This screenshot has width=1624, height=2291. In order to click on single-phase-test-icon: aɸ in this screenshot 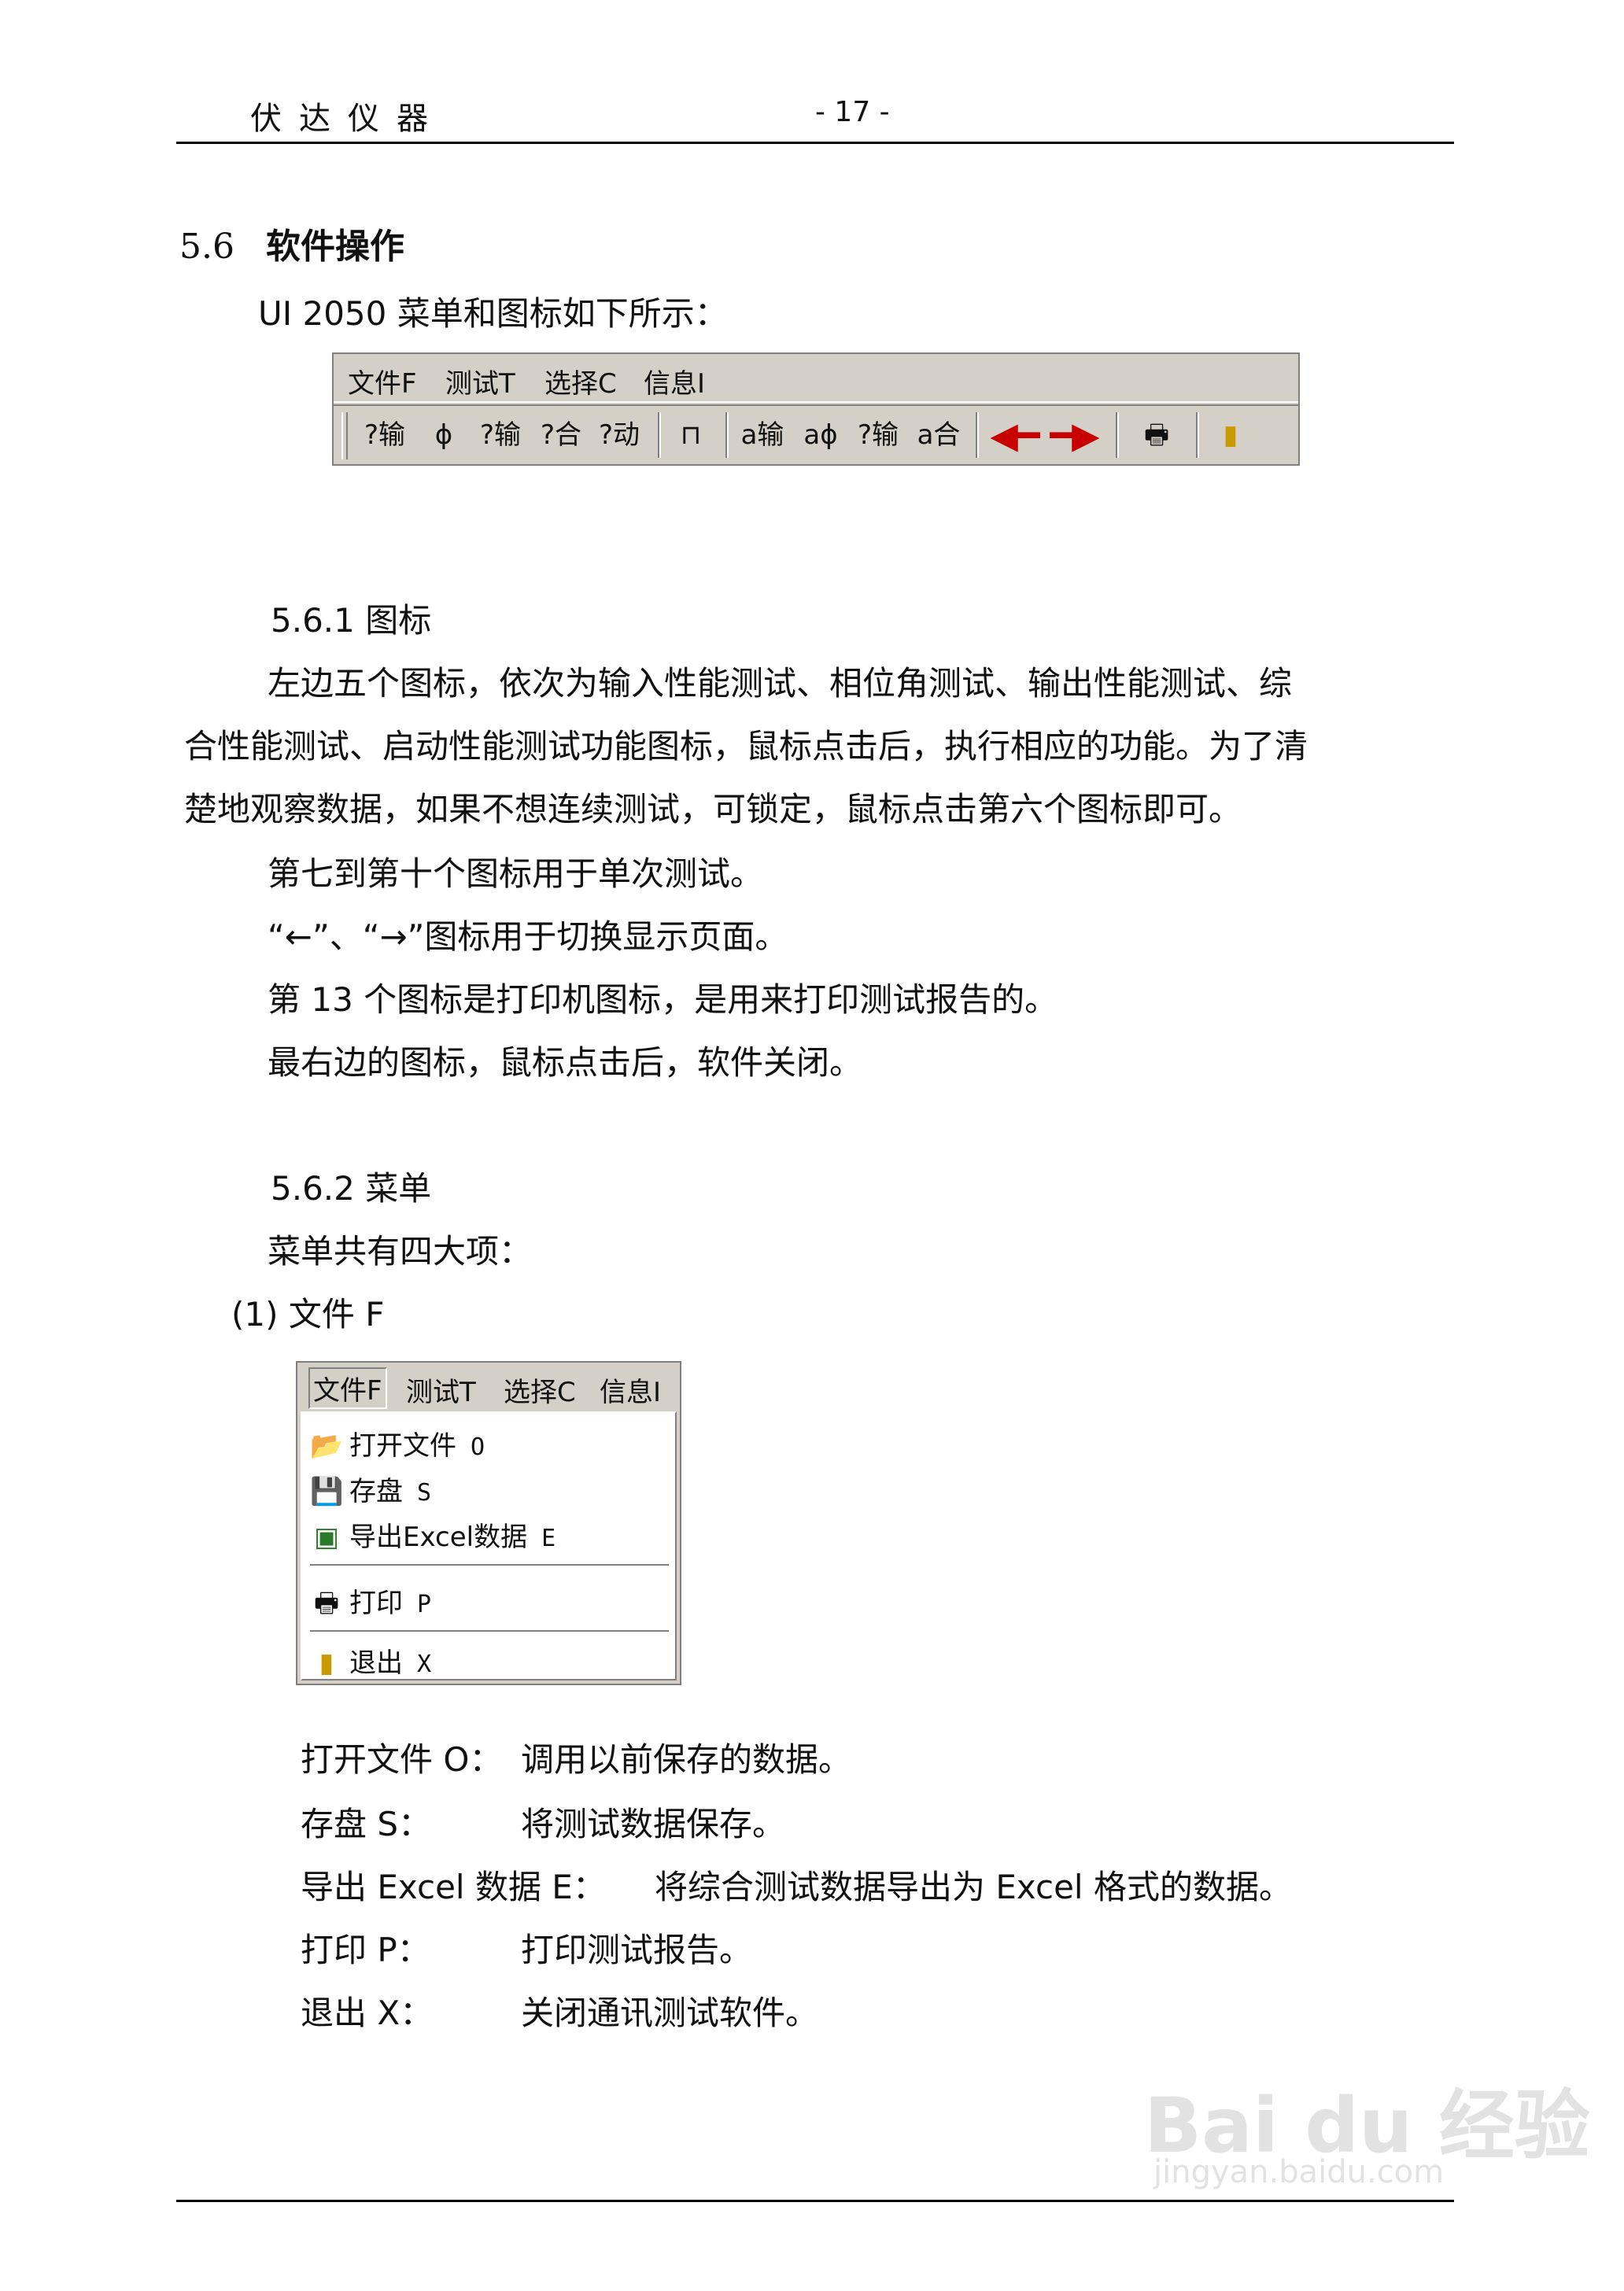, I will do `click(820, 435)`.